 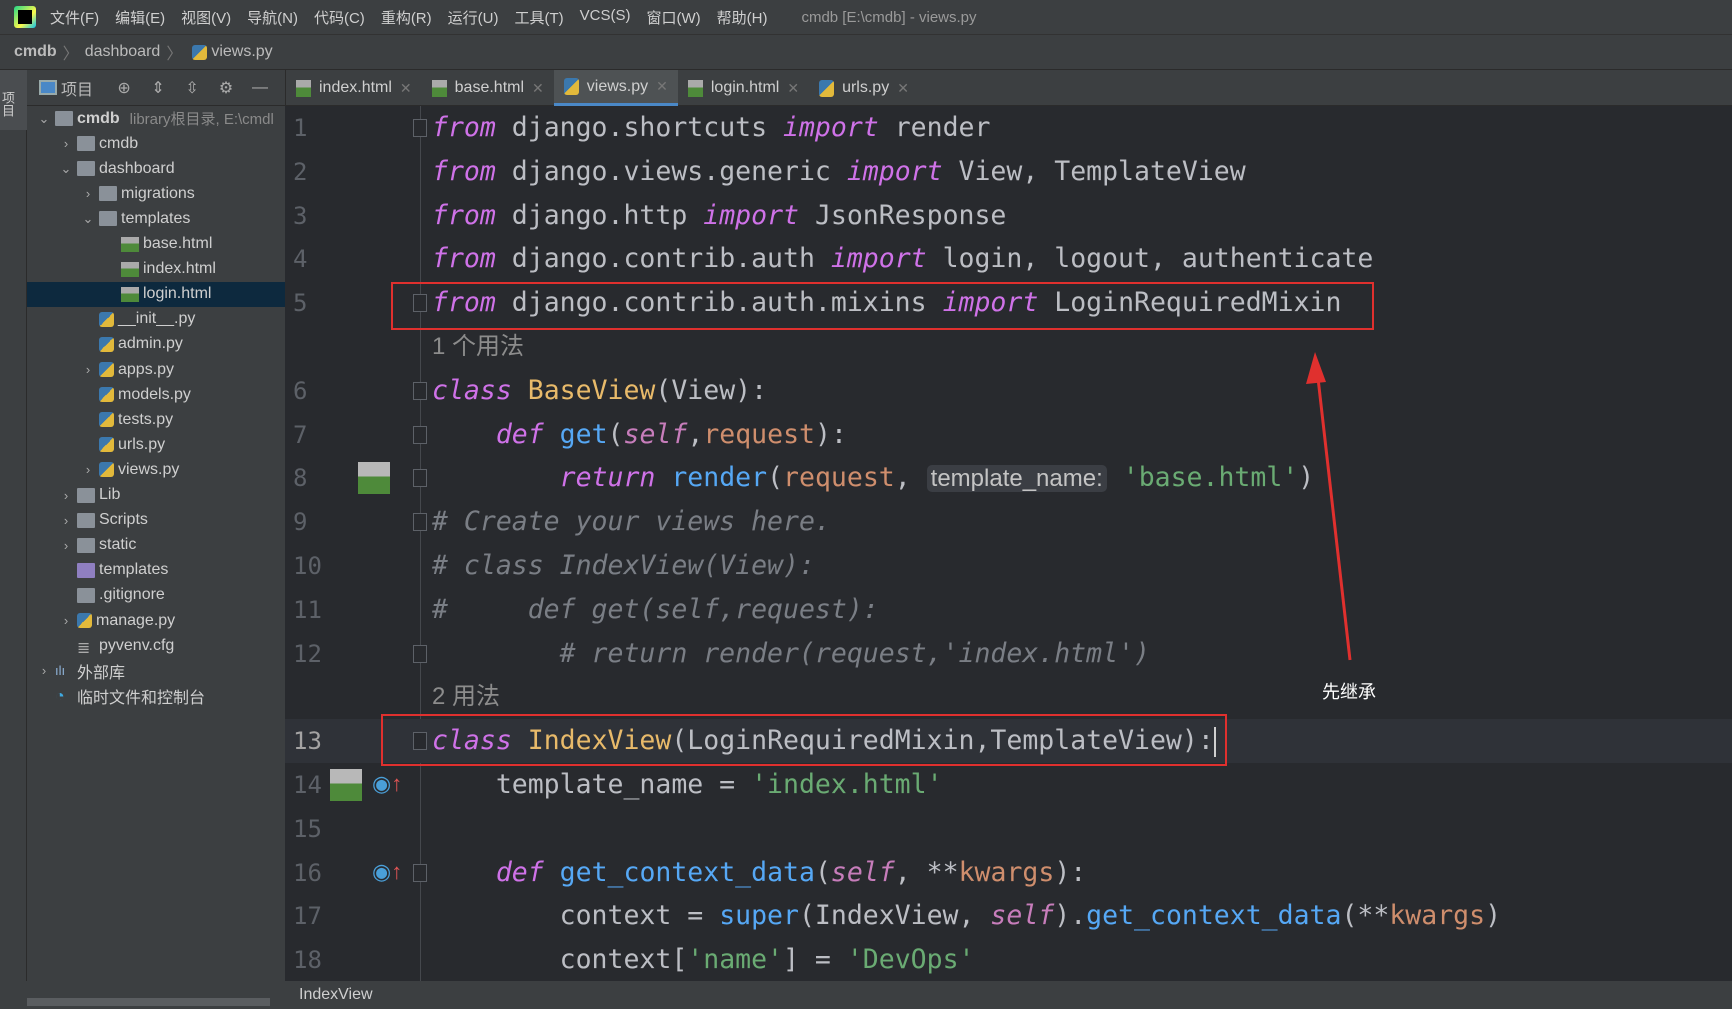 What do you see at coordinates (1070, 916) in the screenshot?
I see `code-token: ).` at bounding box center [1070, 916].